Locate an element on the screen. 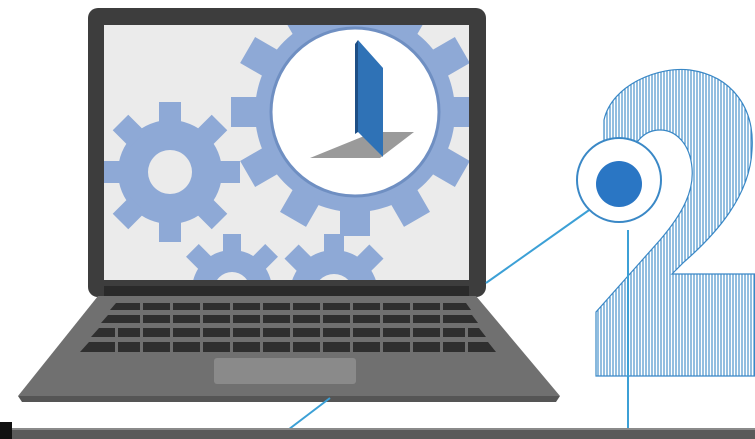 The height and width of the screenshot is (439, 755). laptop-base-edge is located at coordinates (289, 399).